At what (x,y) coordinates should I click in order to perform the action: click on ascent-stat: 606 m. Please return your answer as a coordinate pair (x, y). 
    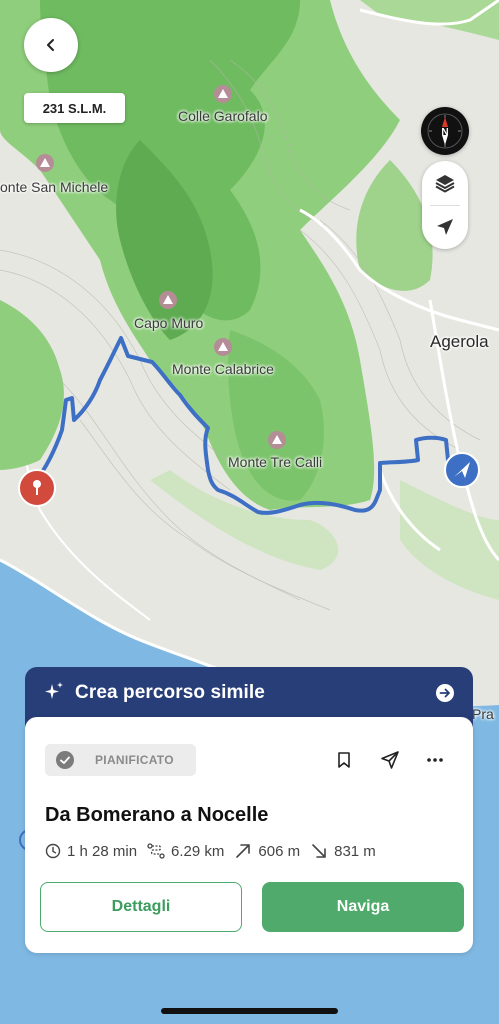
    Looking at the image, I should click on (267, 851).